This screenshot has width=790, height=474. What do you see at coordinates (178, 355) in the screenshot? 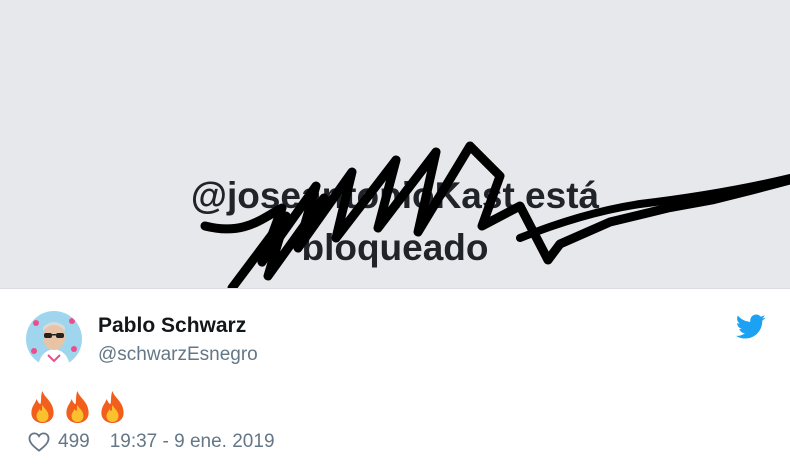
I see `author-handle: @schwarzEsnegro` at bounding box center [178, 355].